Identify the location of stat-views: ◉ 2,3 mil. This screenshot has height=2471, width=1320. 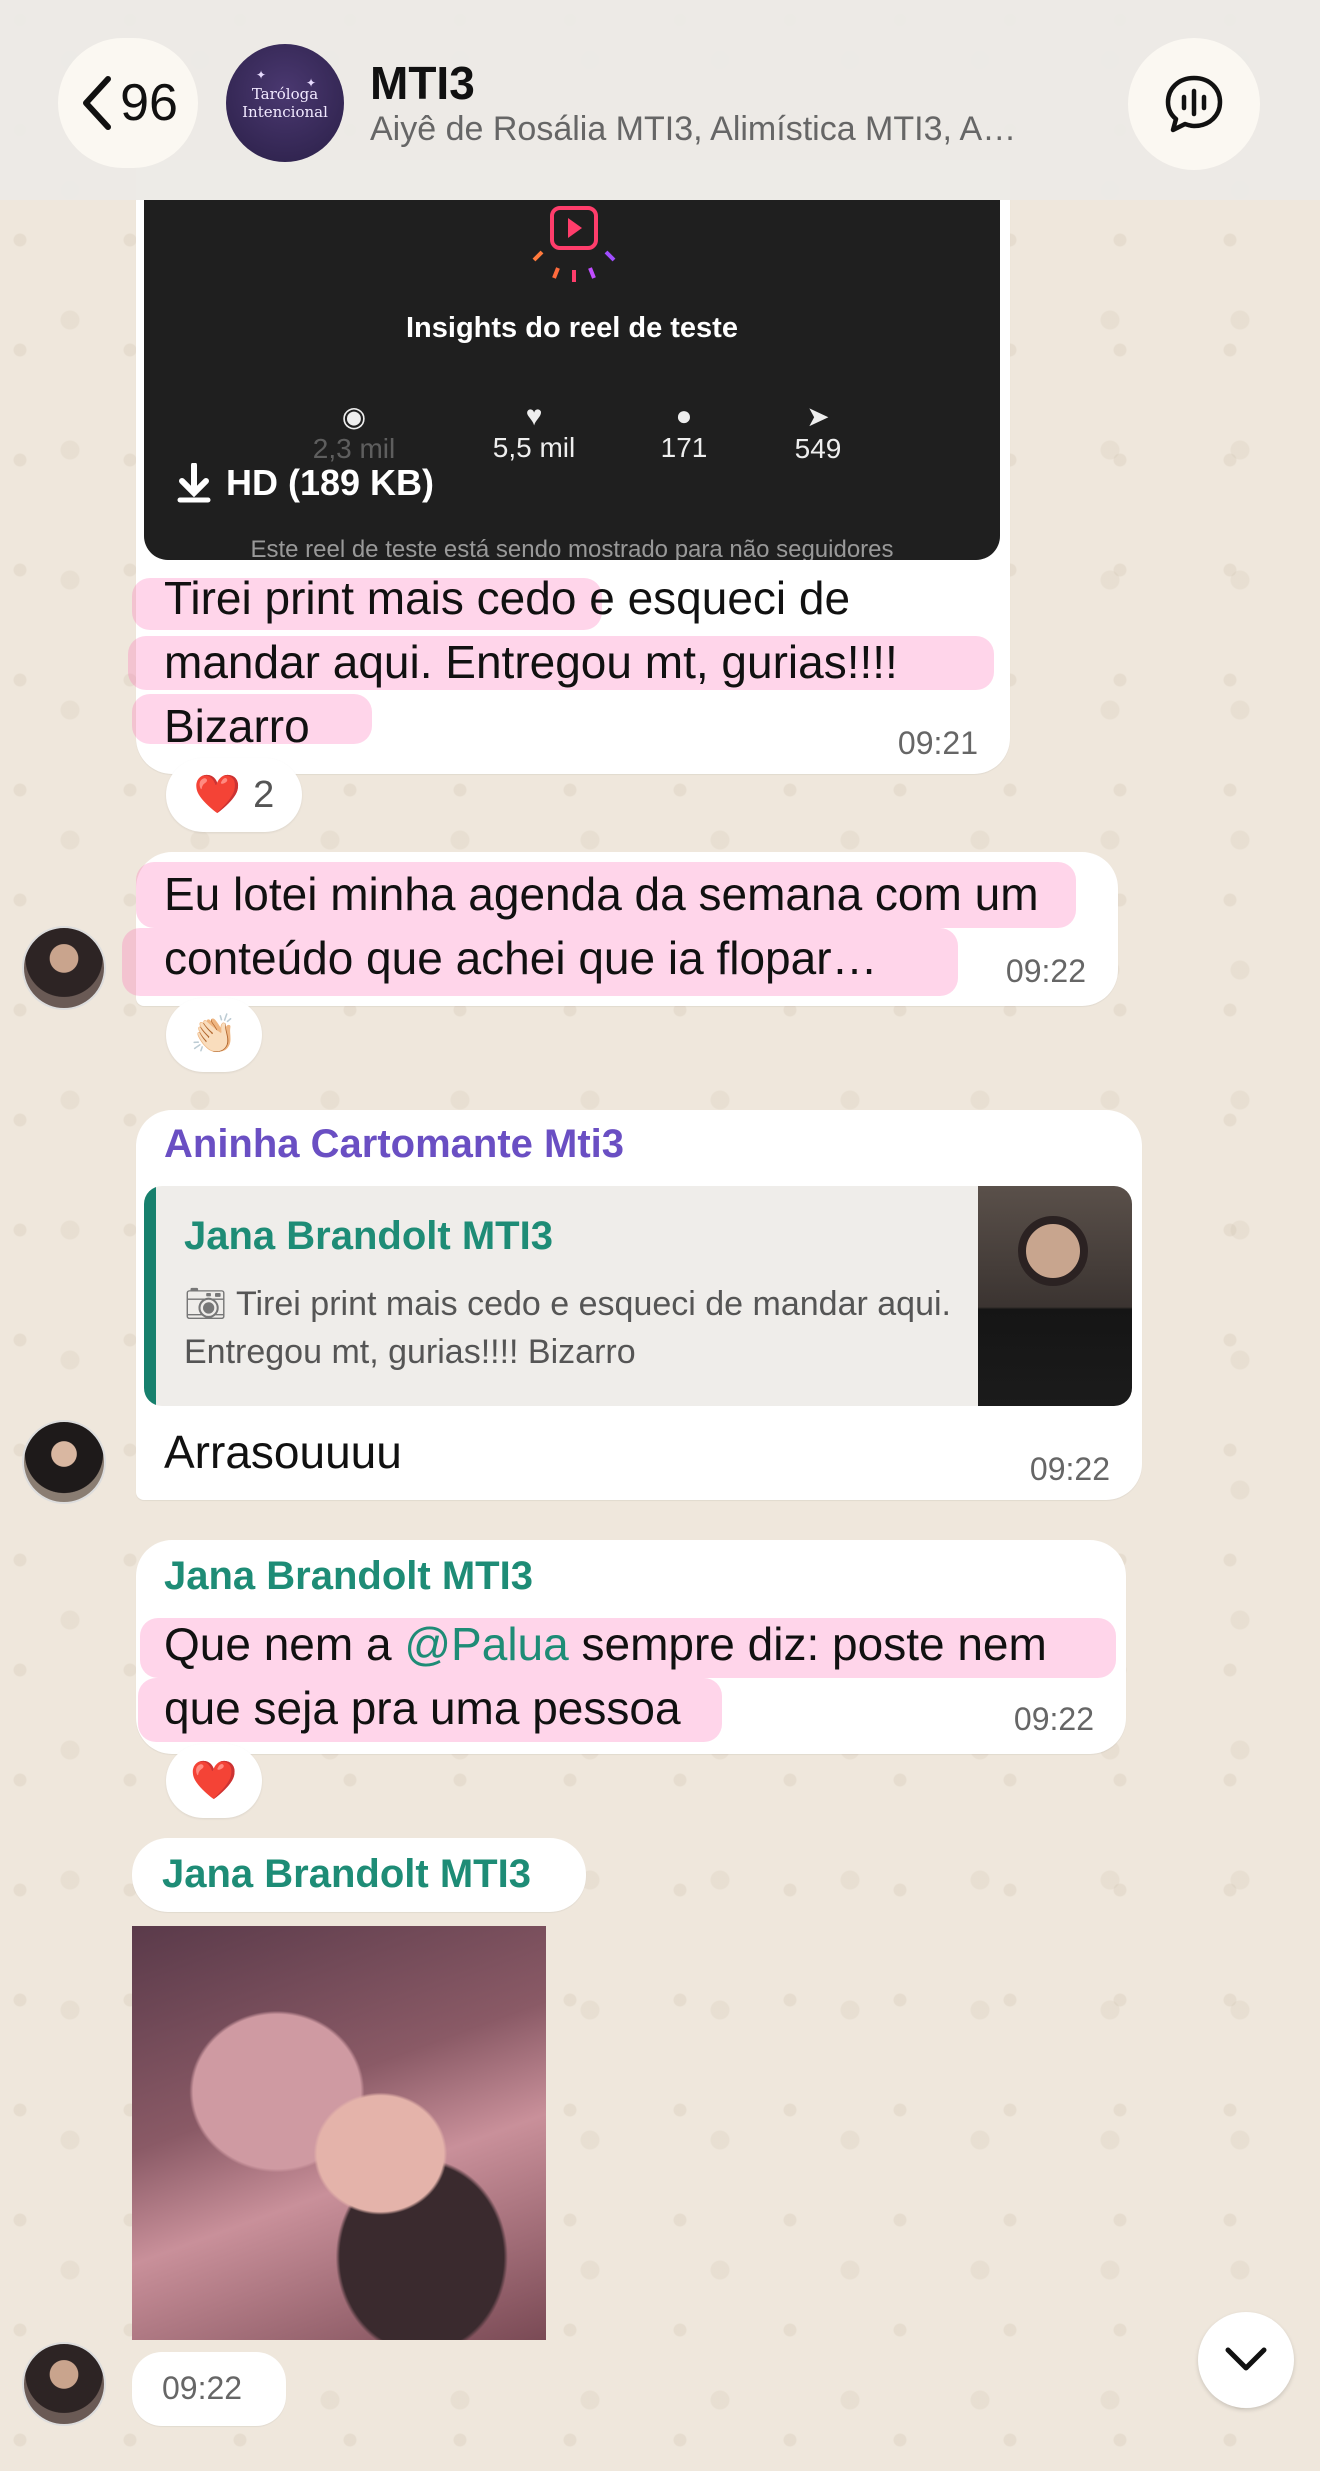
(354, 432).